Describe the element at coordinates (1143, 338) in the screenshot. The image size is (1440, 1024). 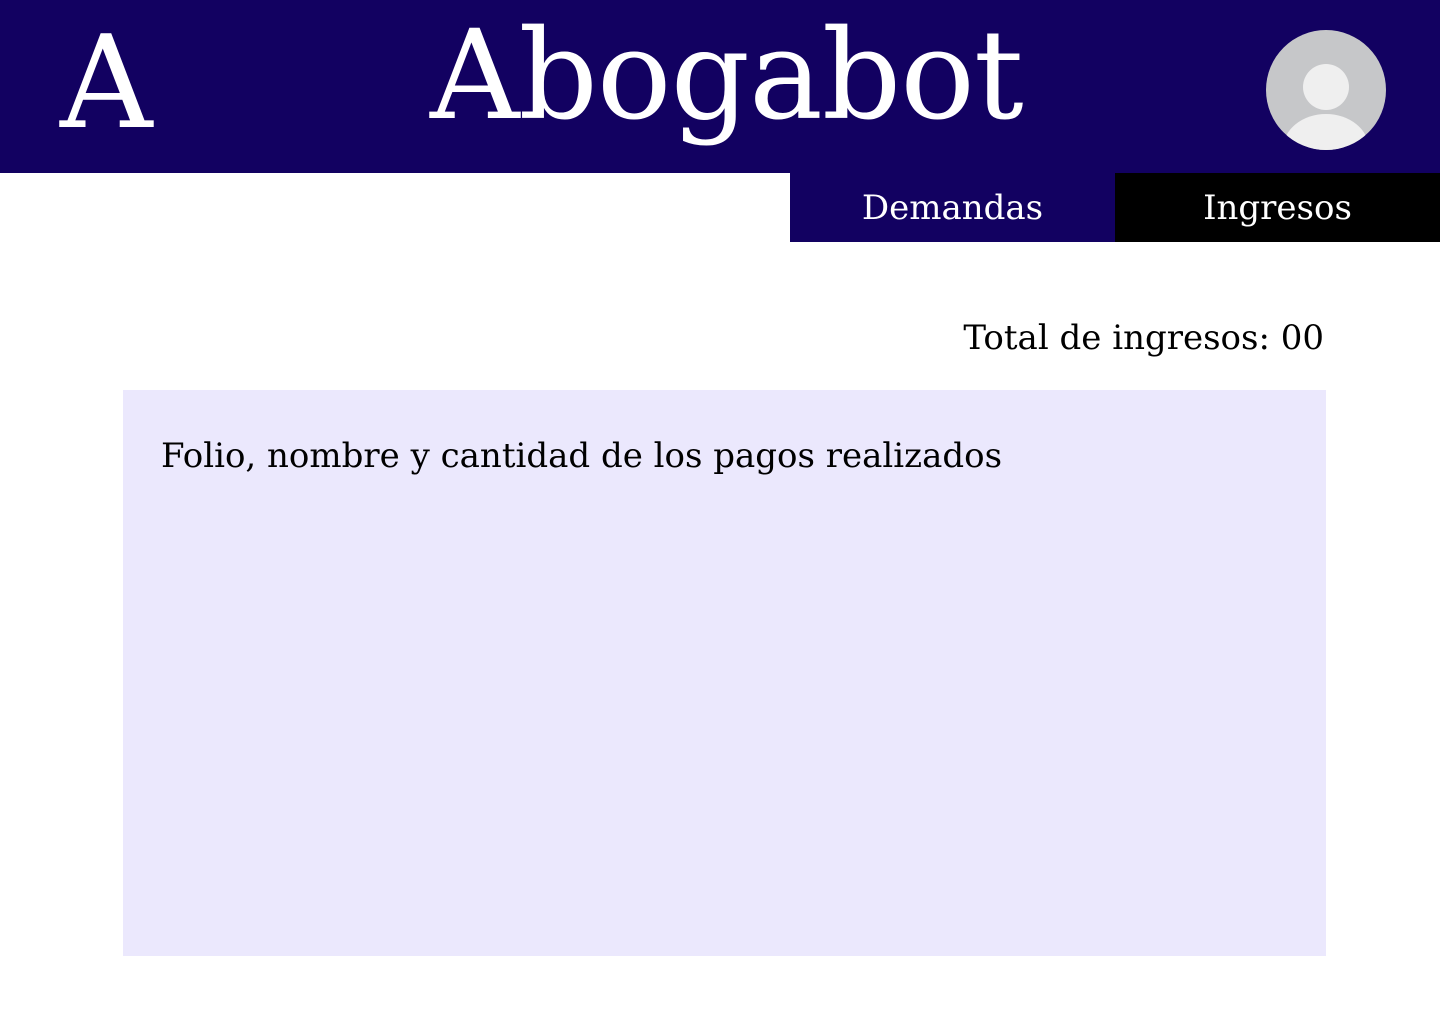
I see `total-ingresos: Total de ingresos: 00` at that location.